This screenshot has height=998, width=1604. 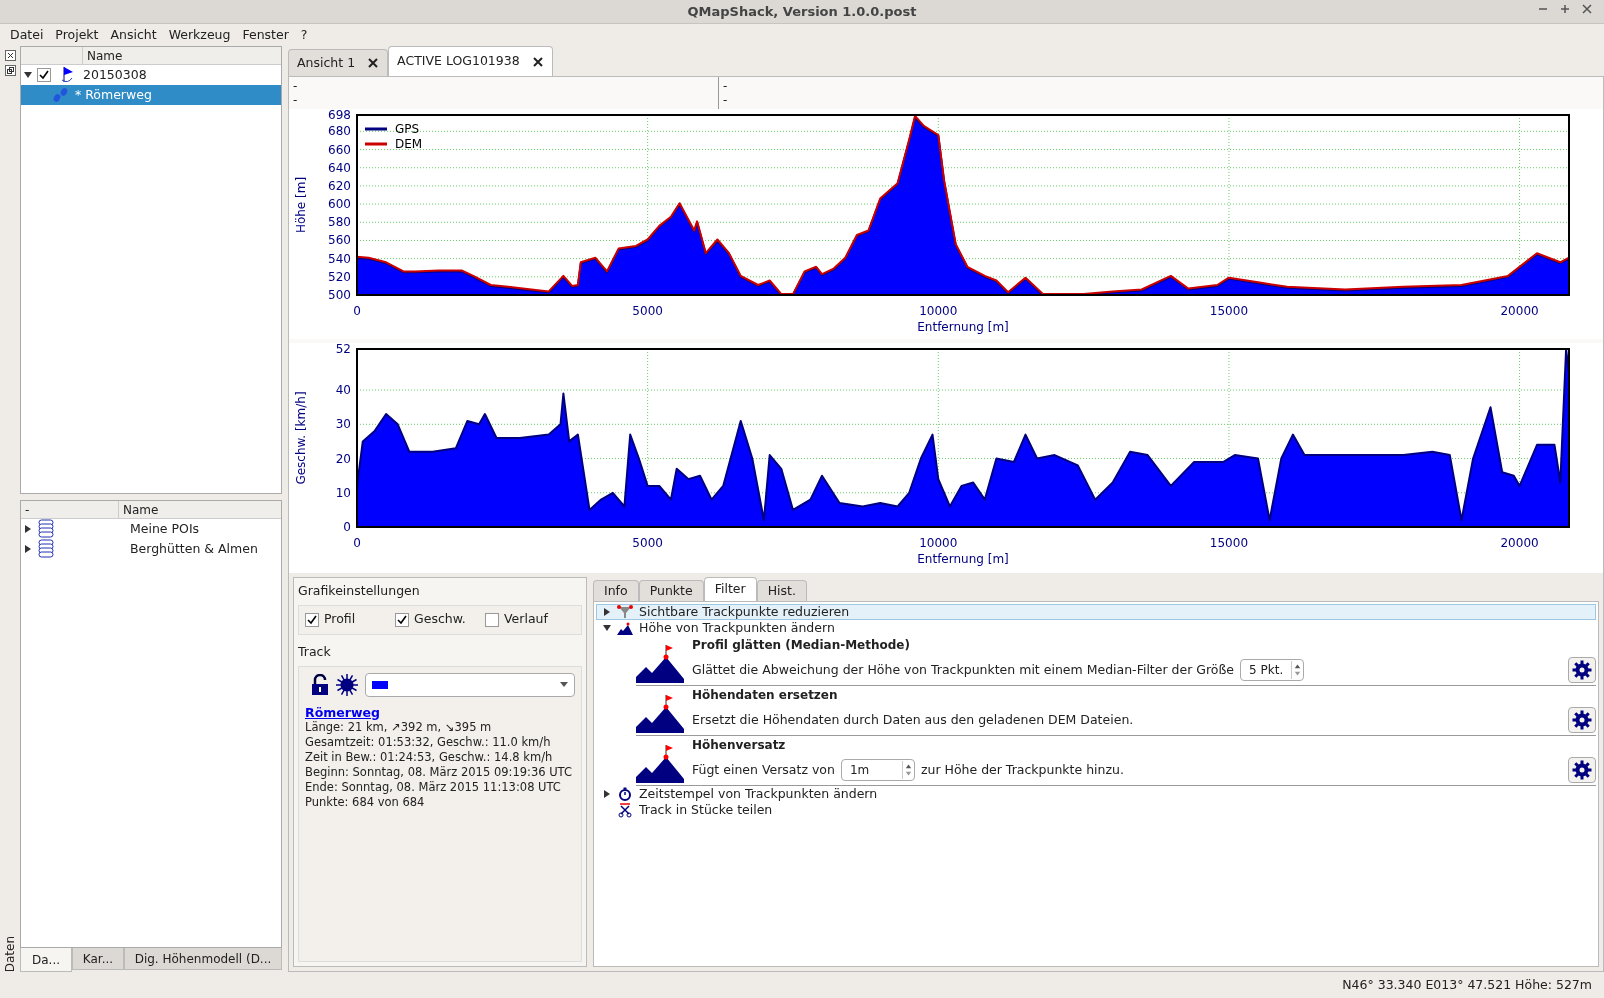 I want to click on menu-item: Fenster, so click(x=265, y=35).